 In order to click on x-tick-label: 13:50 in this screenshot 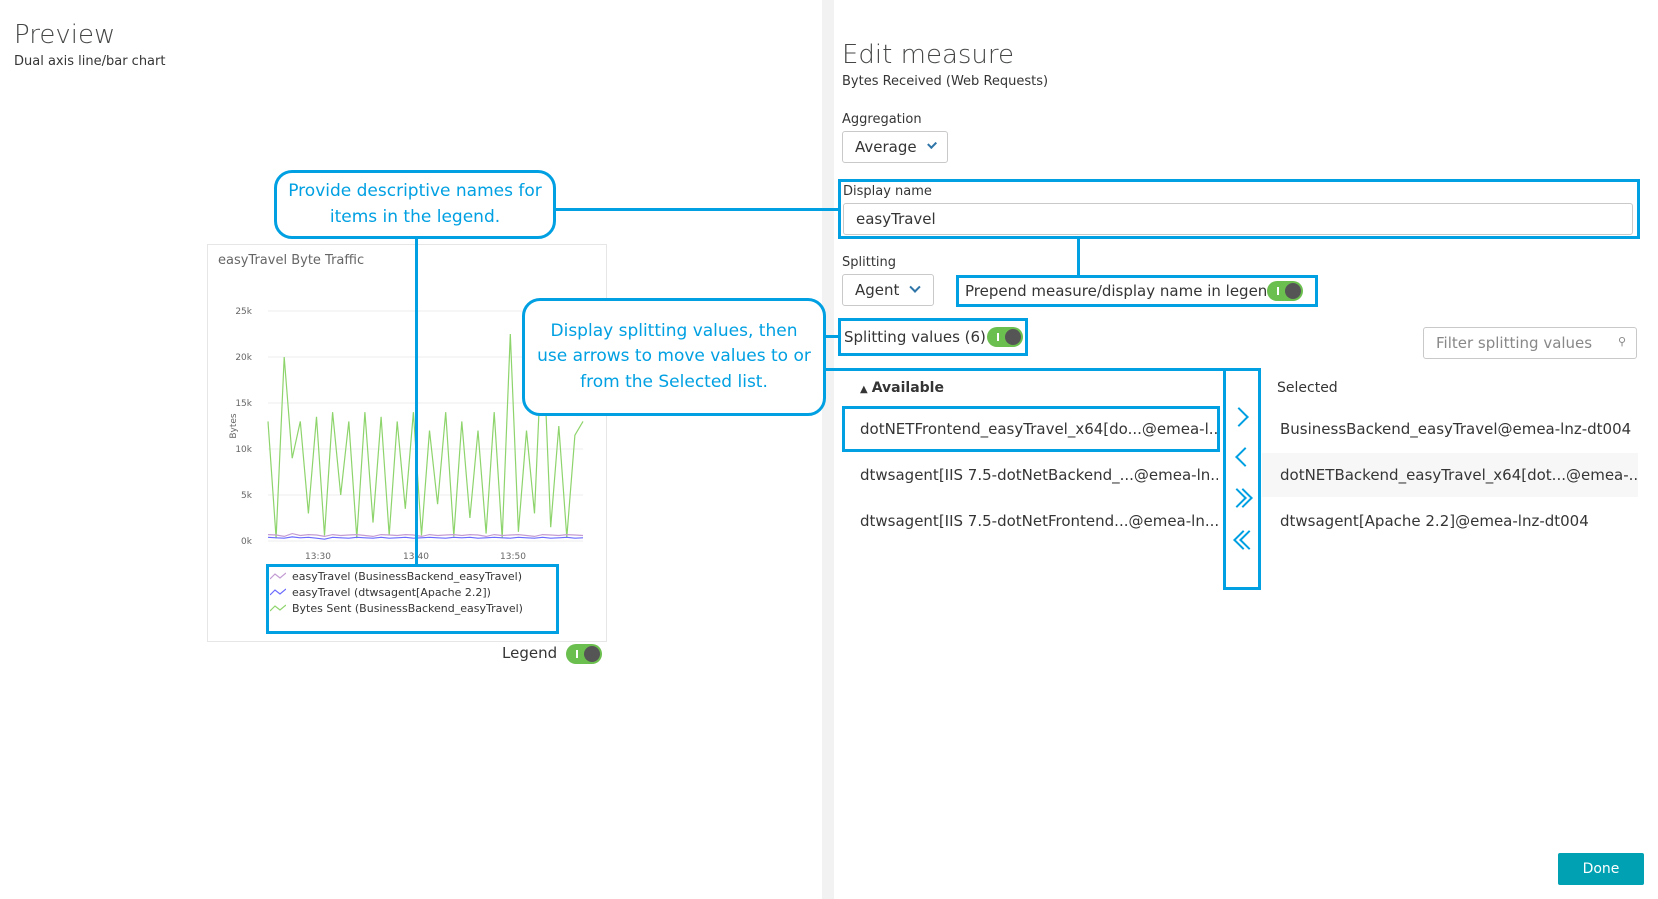, I will do `click(513, 557)`.